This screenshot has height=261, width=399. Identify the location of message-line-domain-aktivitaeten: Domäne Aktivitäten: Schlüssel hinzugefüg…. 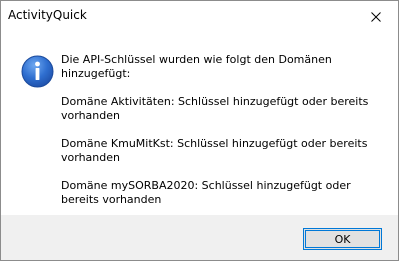
(215, 108).